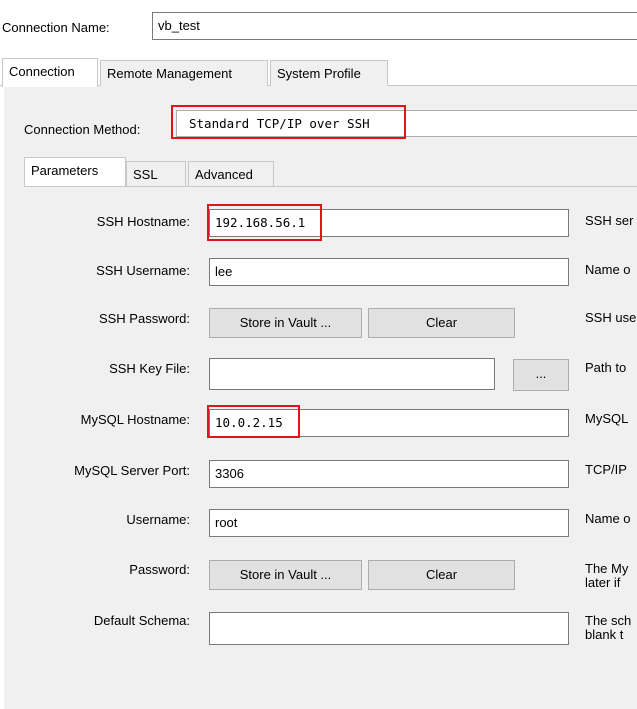 This screenshot has height=709, width=637. Describe the element at coordinates (135, 419) in the screenshot. I see `mysql-hostname-label: MySQL Hostname:` at that location.